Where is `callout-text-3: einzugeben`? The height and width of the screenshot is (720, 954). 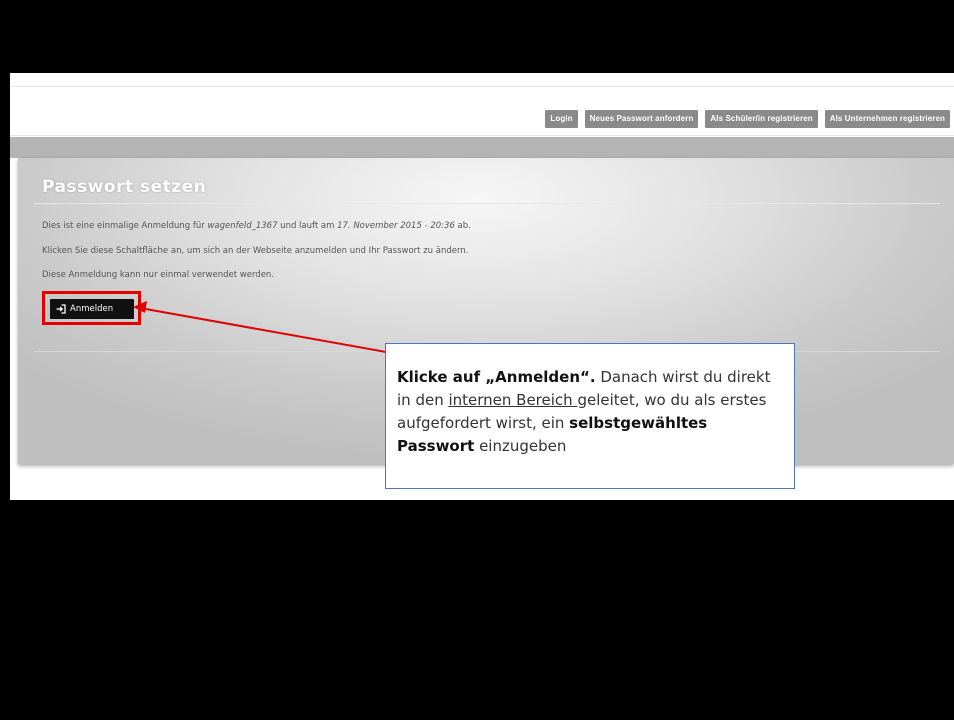
callout-text-3: einzugeben is located at coordinates (520, 446).